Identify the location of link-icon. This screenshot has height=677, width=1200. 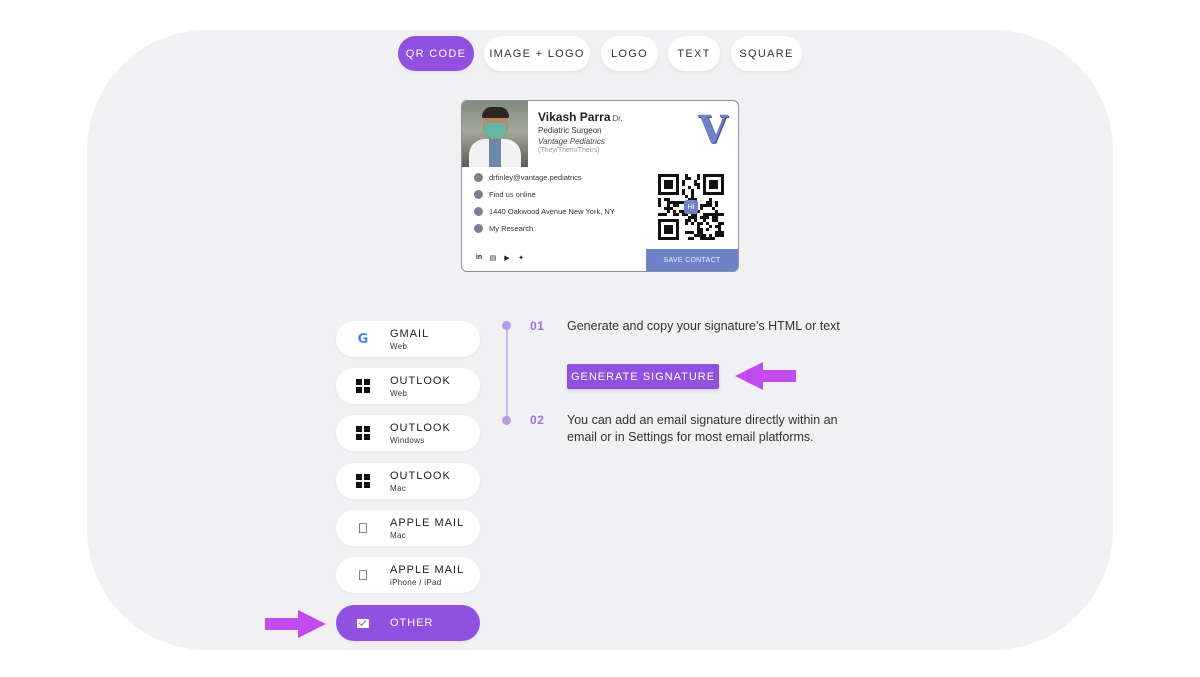
(478, 194).